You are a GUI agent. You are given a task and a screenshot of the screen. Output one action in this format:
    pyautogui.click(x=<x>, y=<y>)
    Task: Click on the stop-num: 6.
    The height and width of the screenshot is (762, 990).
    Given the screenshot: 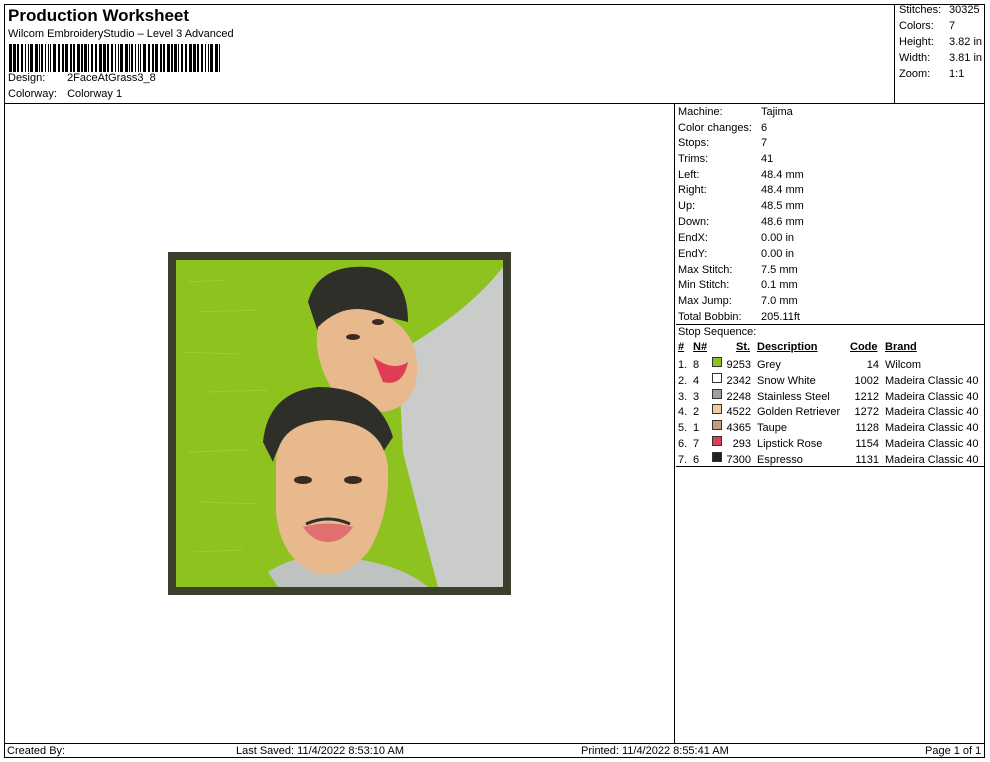 What is the action you would take?
    pyautogui.click(x=683, y=444)
    